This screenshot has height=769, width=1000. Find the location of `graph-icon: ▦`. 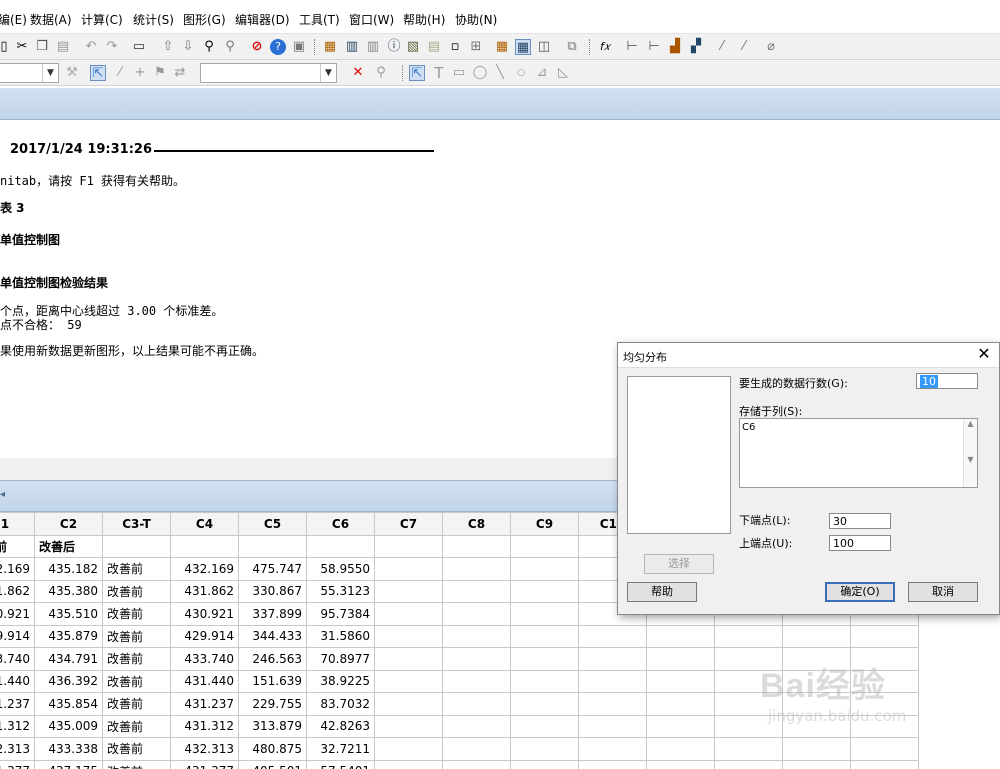

graph-icon: ▦ is located at coordinates (330, 47).